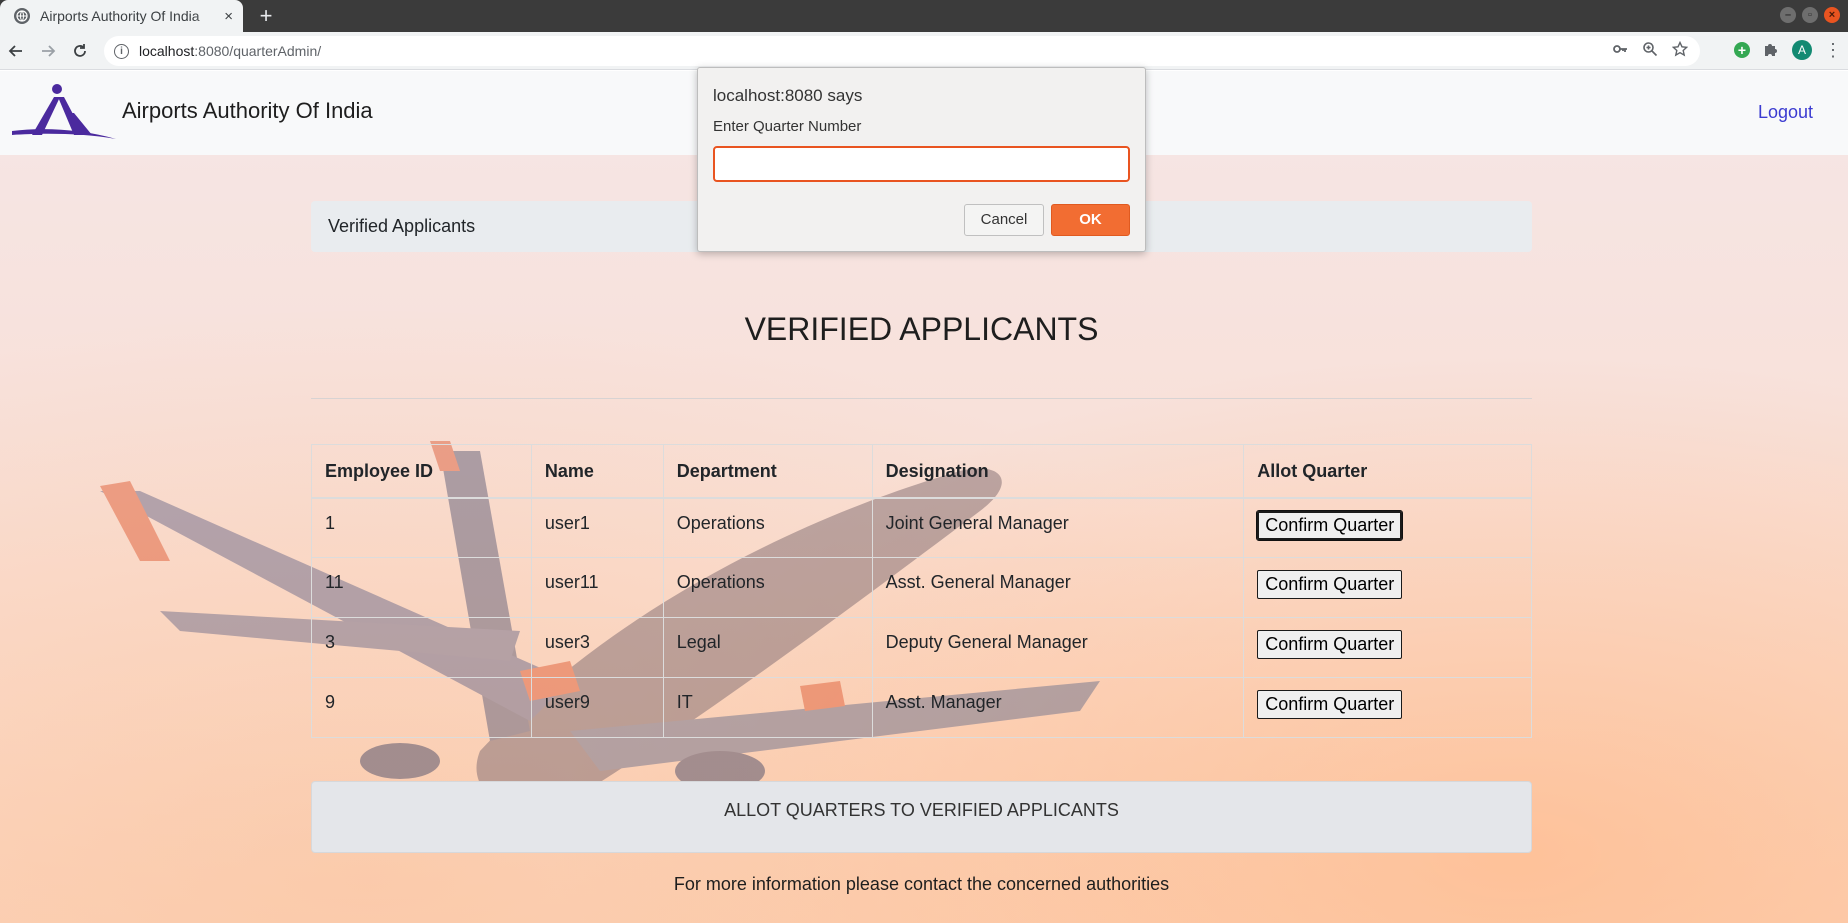 The height and width of the screenshot is (923, 1848). I want to click on browser-toolbar: i localhost:8080/quarterAdmin/ + A ⋮, so click(924, 51).